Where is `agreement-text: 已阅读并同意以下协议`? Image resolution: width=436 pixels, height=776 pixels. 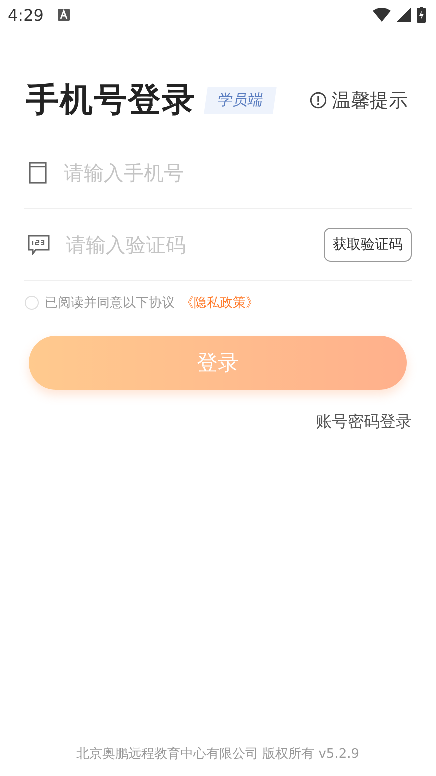
agreement-text: 已阅读并同意以下协议 is located at coordinates (110, 303).